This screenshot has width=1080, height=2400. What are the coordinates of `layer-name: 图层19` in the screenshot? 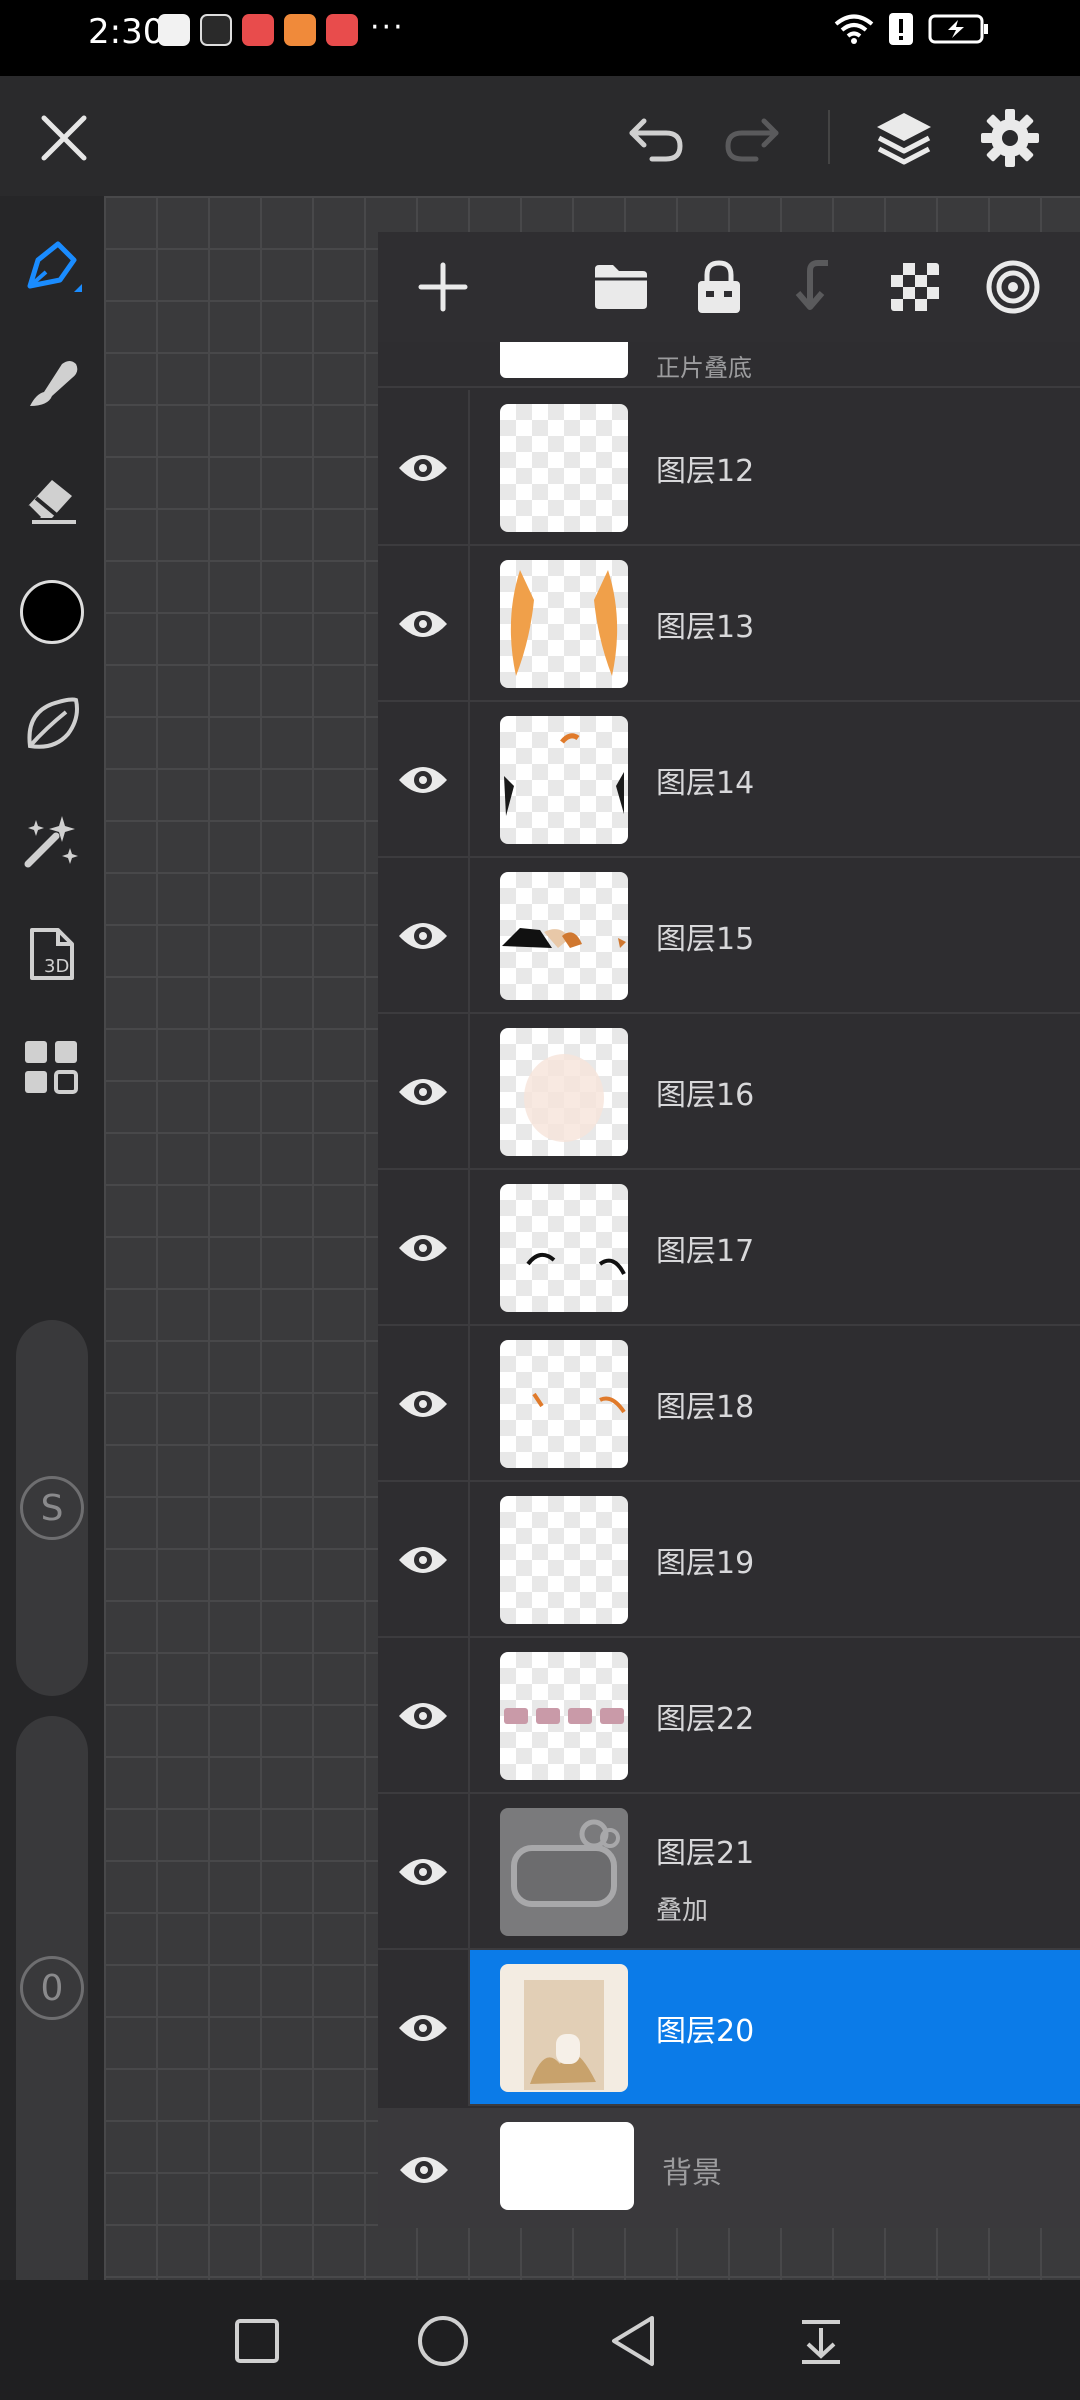 It's located at (705, 1563).